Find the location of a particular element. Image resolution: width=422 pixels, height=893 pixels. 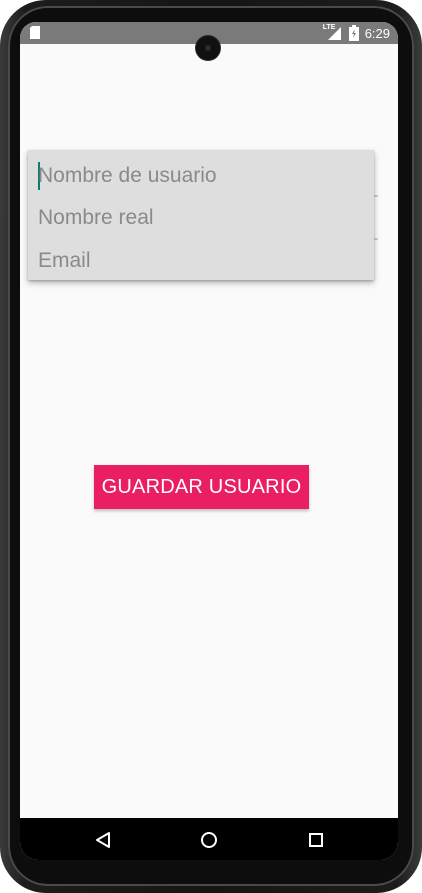

username-field: Nombre de usuario is located at coordinates (203, 176).